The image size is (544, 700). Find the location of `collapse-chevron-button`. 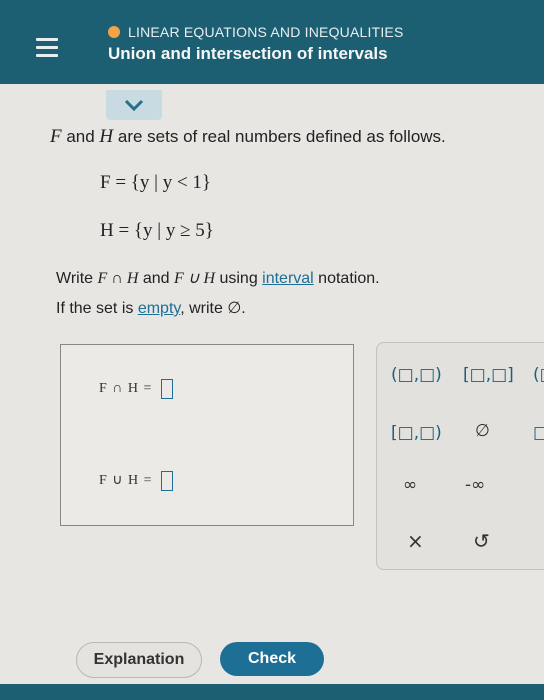

collapse-chevron-button is located at coordinates (134, 105).